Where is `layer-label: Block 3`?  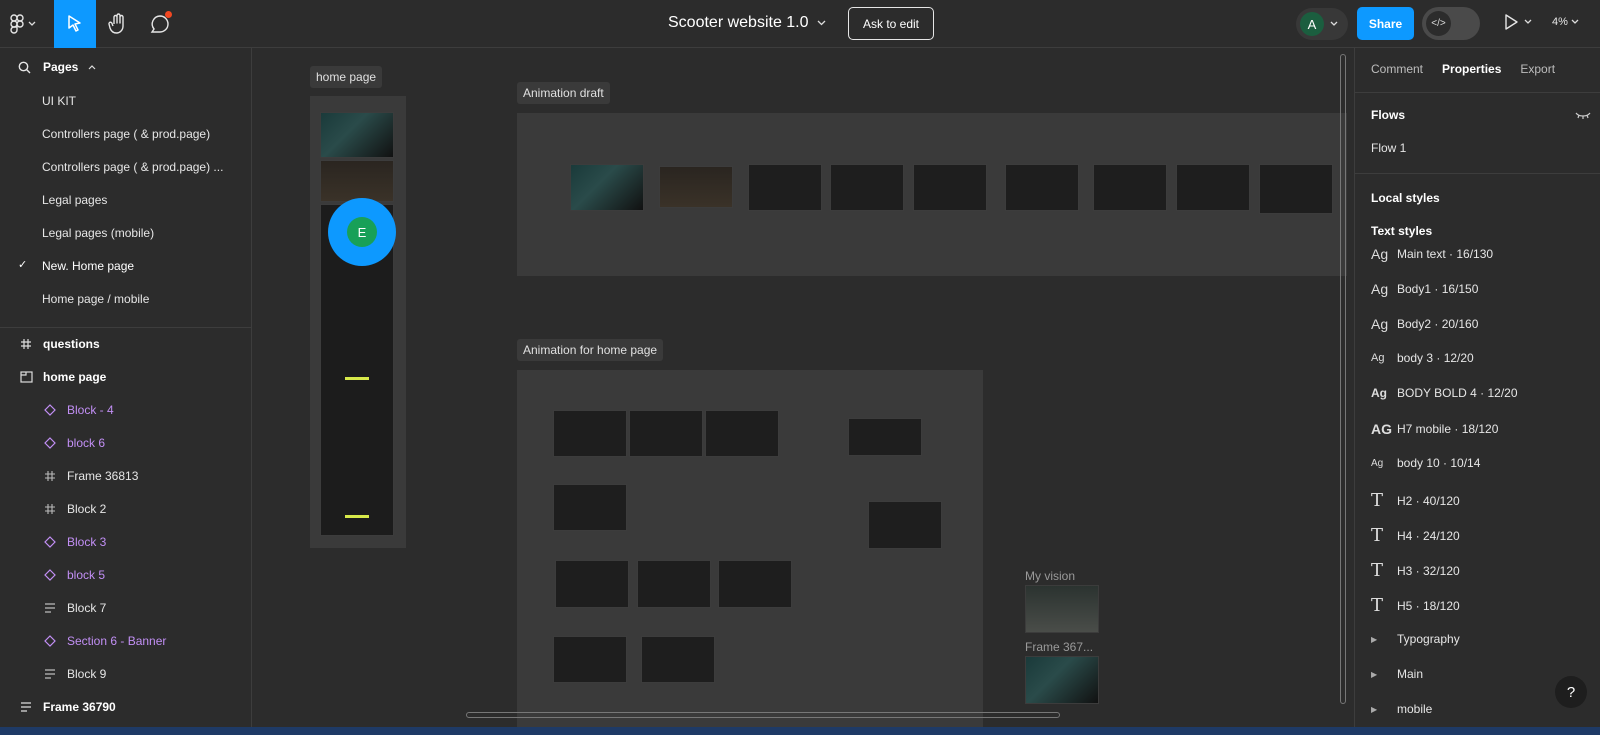 layer-label: Block 3 is located at coordinates (87, 542).